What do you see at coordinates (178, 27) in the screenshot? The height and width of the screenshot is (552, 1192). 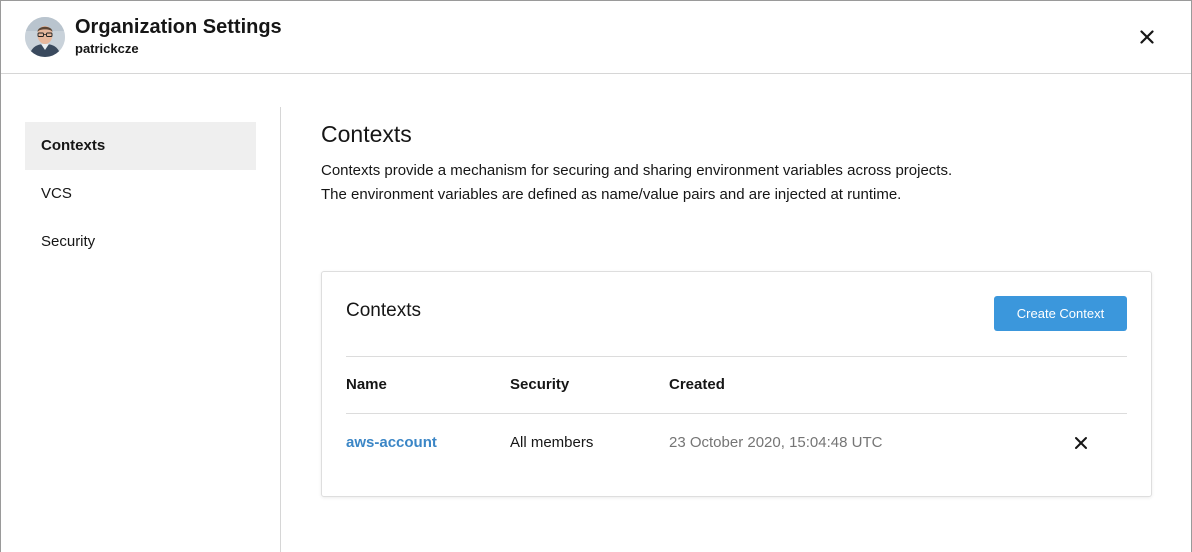 I see `page-title: Organization Settings` at bounding box center [178, 27].